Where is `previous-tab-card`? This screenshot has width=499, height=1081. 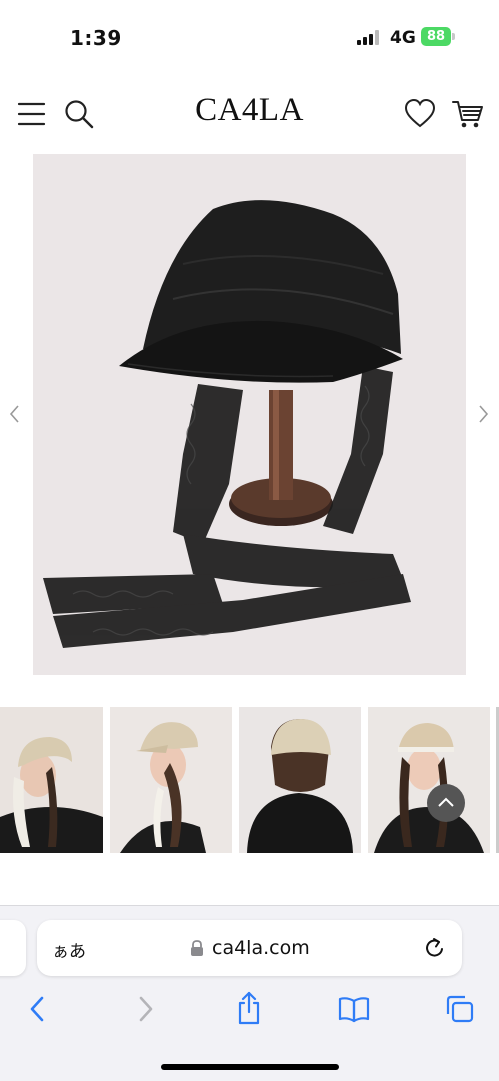 previous-tab-card is located at coordinates (13, 948).